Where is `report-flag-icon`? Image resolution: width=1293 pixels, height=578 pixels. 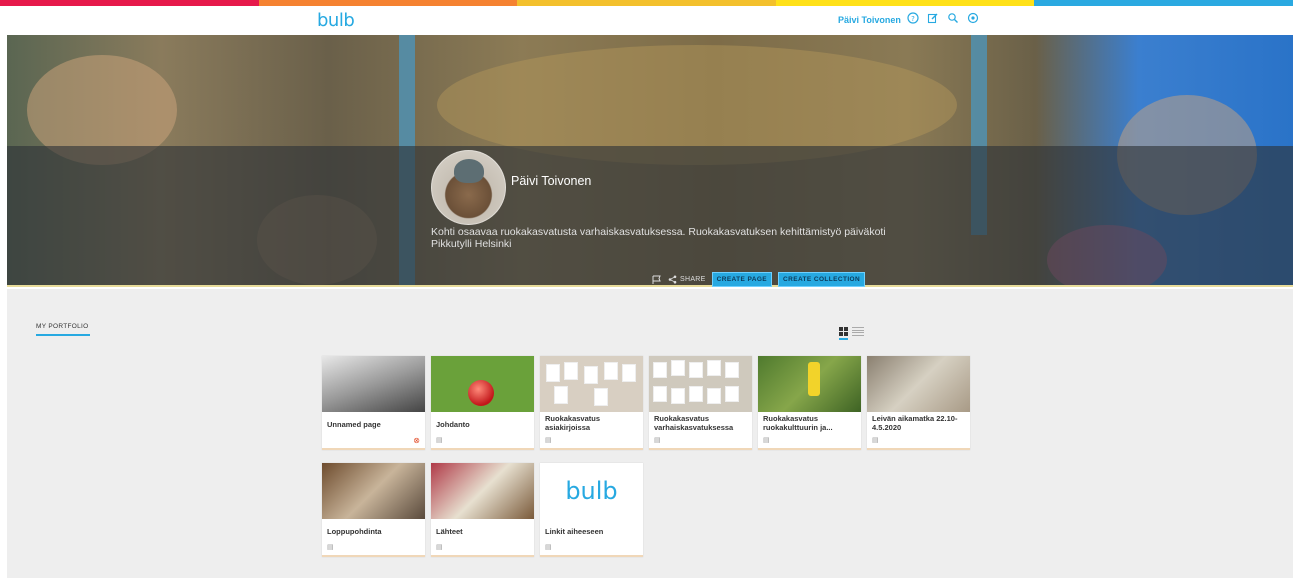
report-flag-icon is located at coordinates (657, 280).